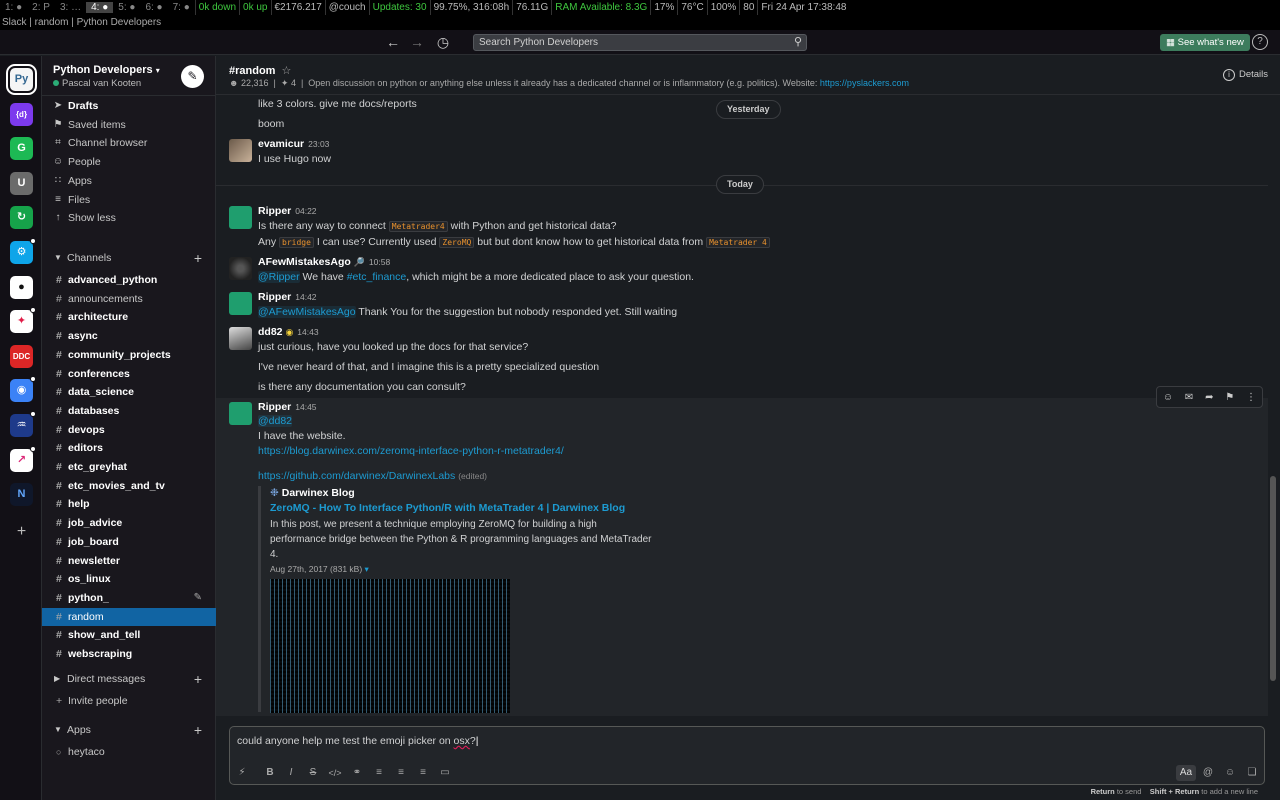  What do you see at coordinates (357, 773) in the screenshot?
I see `link-icon: ⚭` at bounding box center [357, 773].